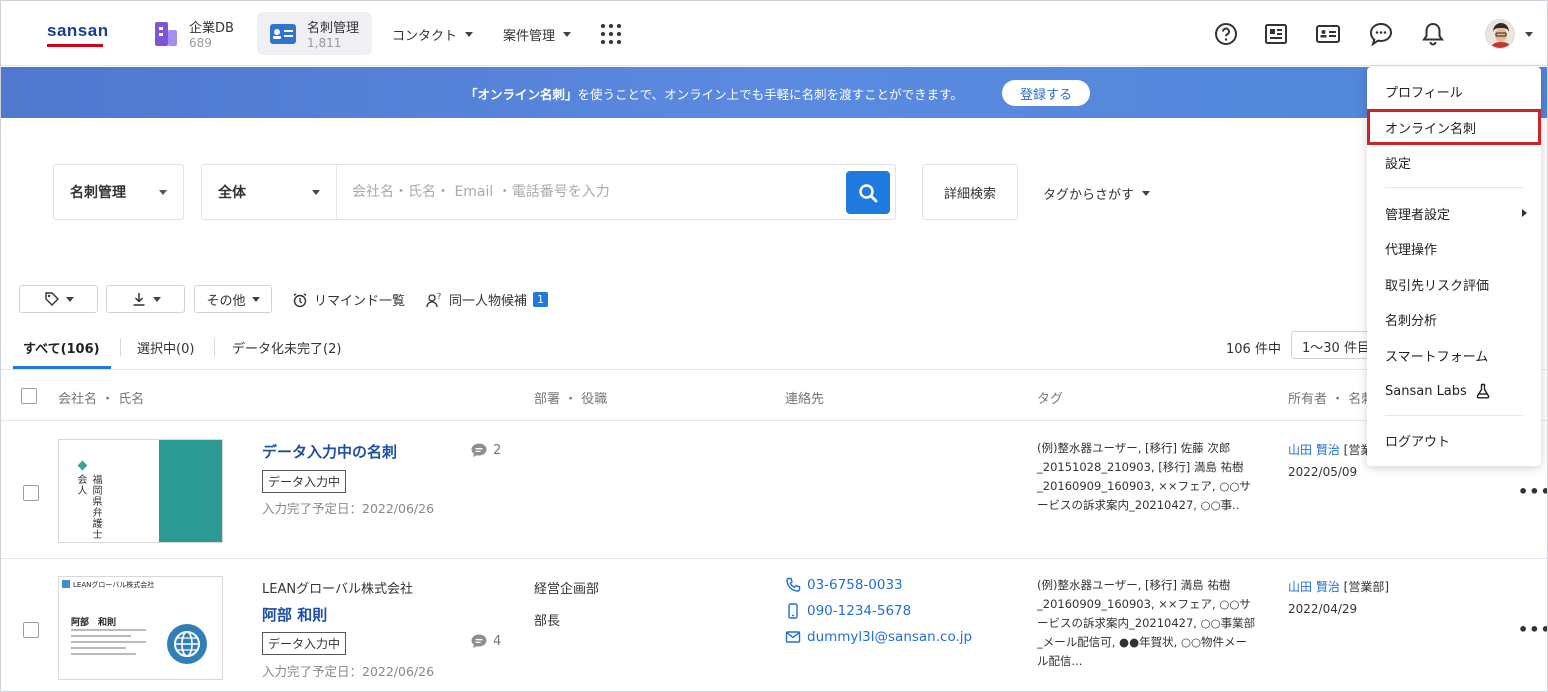  Describe the element at coordinates (187, 644) in the screenshot. I see `card-globe-logo` at that location.